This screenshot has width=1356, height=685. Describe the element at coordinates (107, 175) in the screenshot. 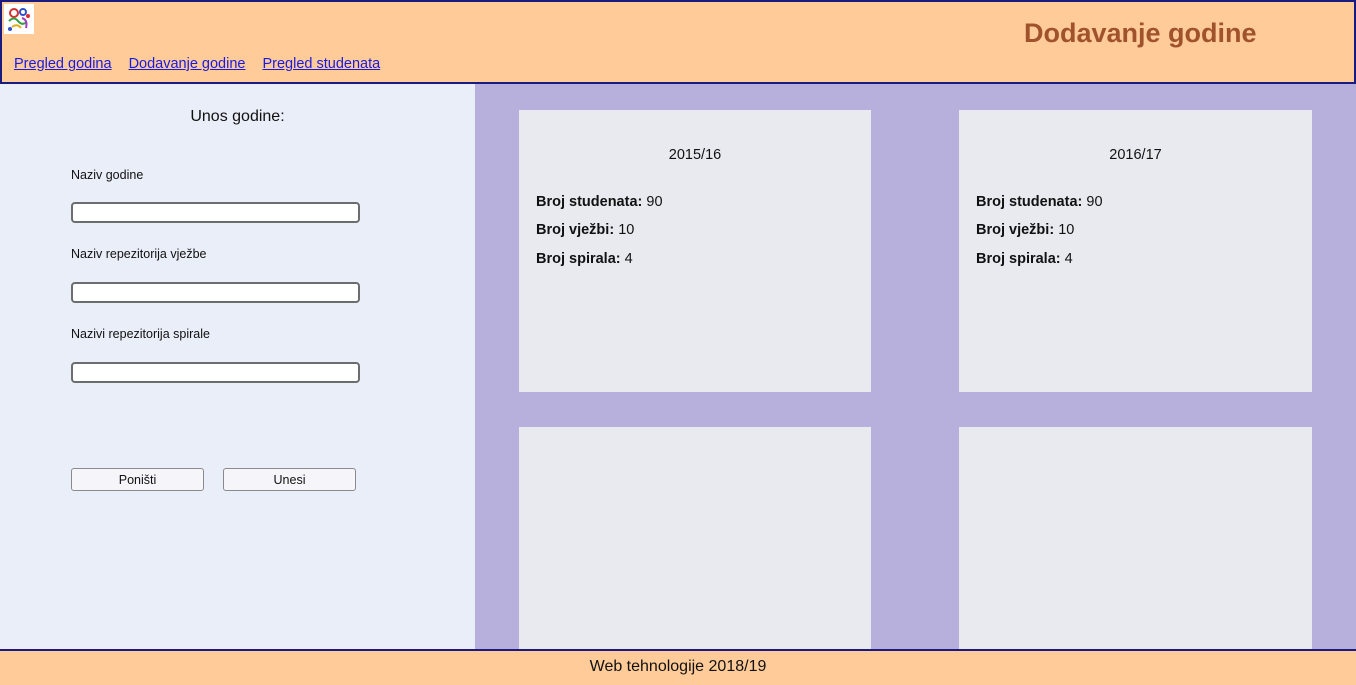

I see `field-label-naziv-godine: Naziv godine` at that location.